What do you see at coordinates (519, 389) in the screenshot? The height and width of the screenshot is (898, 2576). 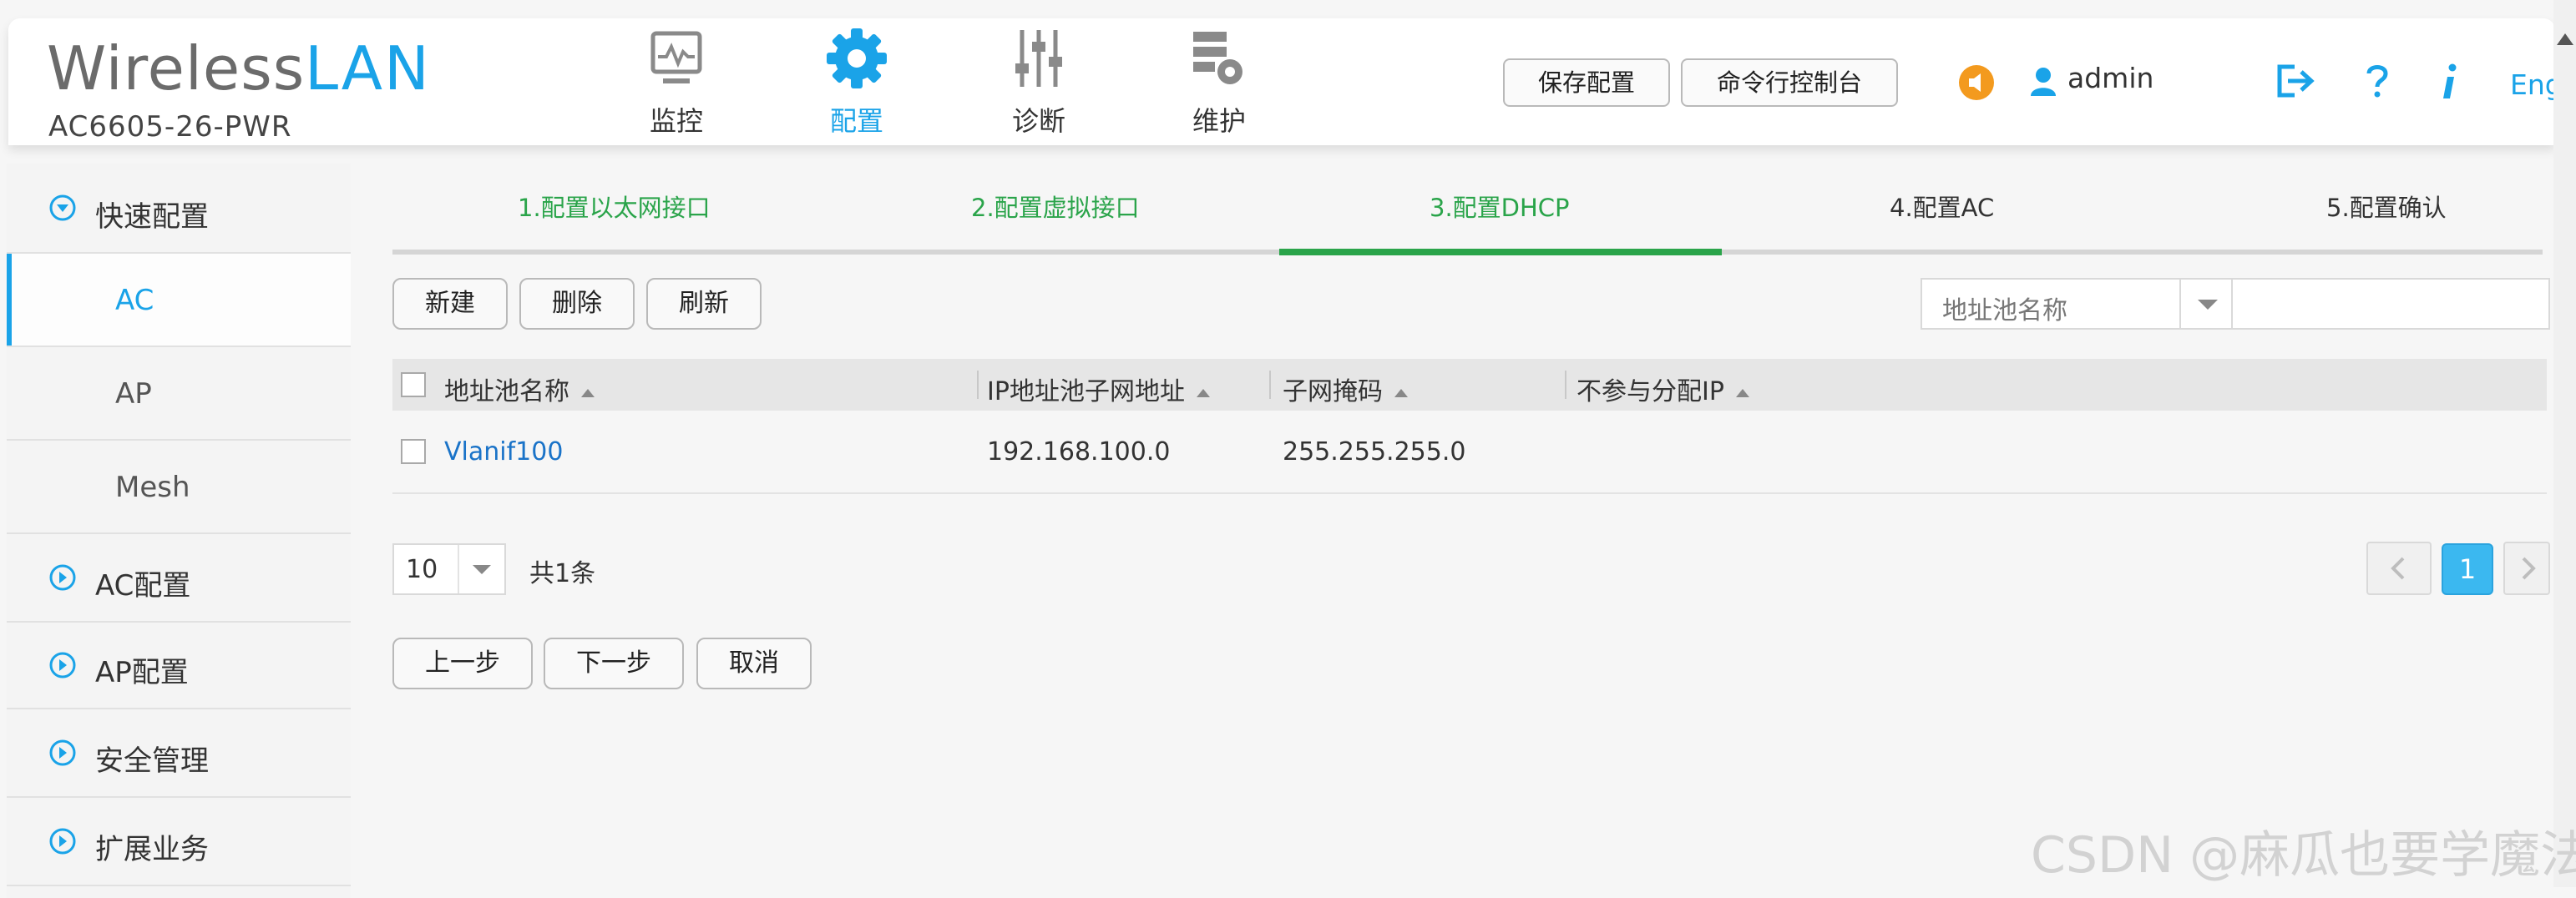 I see `column-header-pool-name: 地址池名称` at bounding box center [519, 389].